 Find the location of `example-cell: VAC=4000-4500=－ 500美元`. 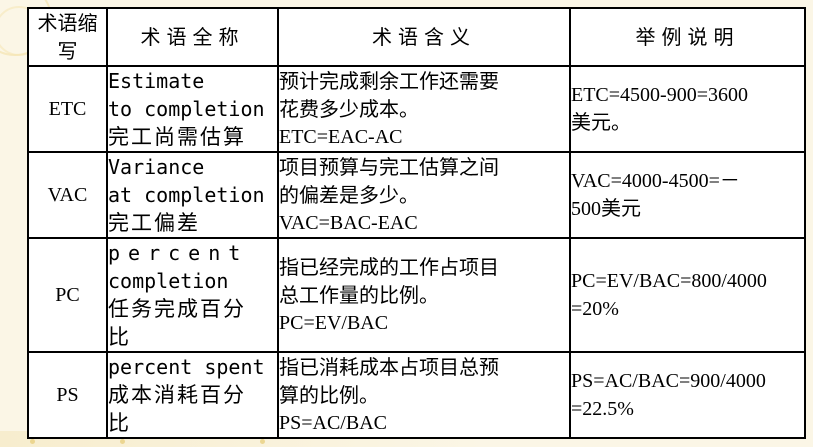

example-cell: VAC=4000-4500=－ 500美元 is located at coordinates (687, 195).